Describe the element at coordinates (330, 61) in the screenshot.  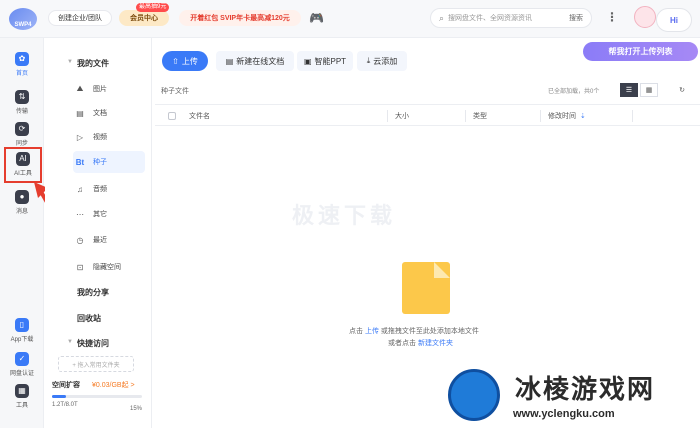
I see `smart-ppt-label: 智能PPT` at that location.